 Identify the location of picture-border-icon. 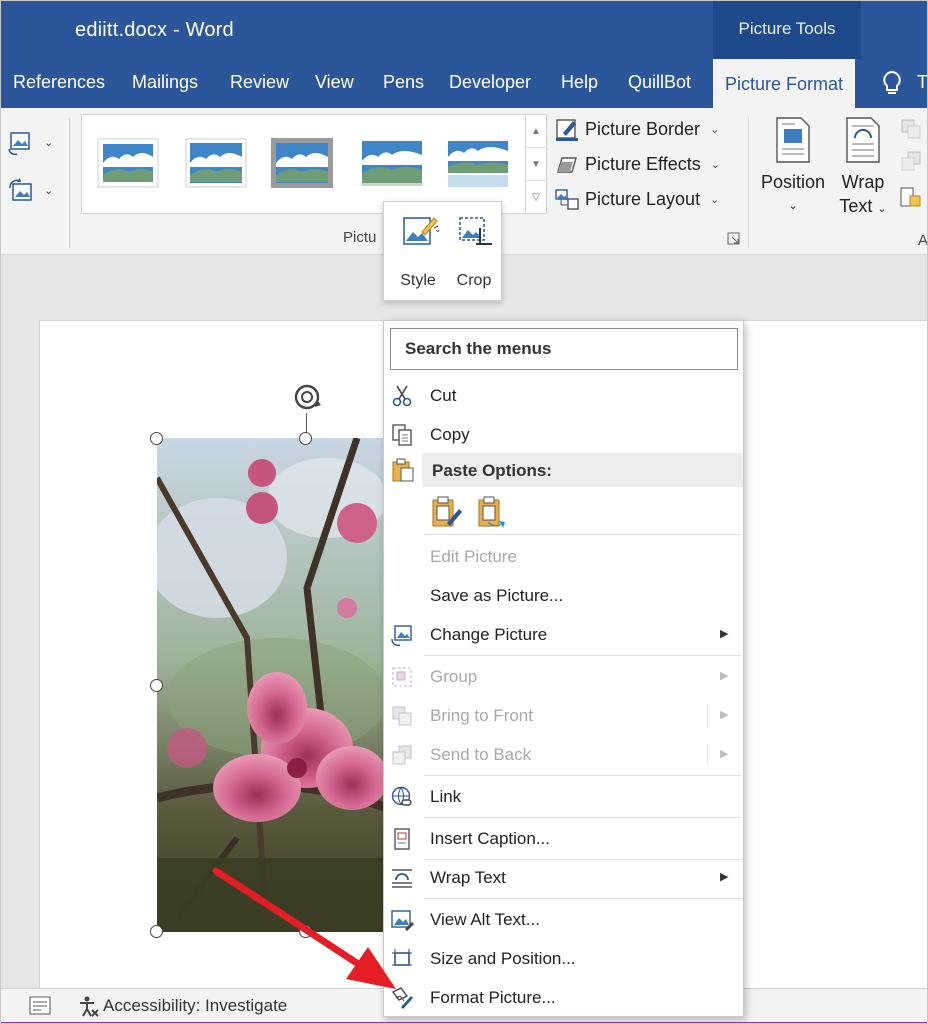
(567, 130).